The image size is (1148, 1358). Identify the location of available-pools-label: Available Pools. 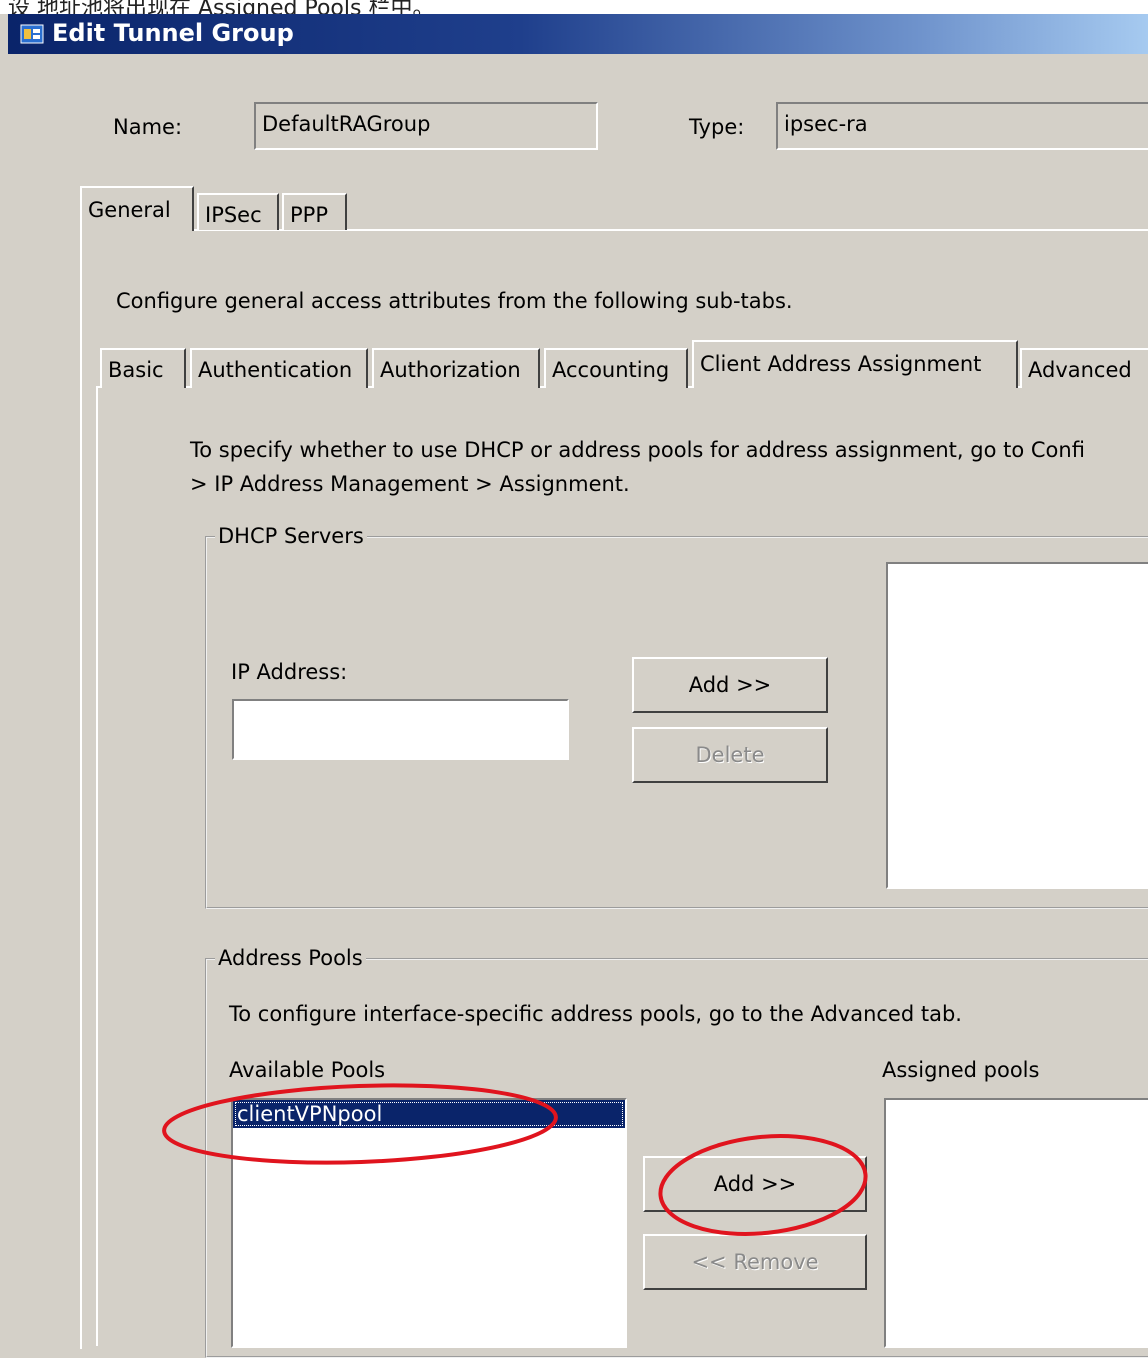
(307, 1070).